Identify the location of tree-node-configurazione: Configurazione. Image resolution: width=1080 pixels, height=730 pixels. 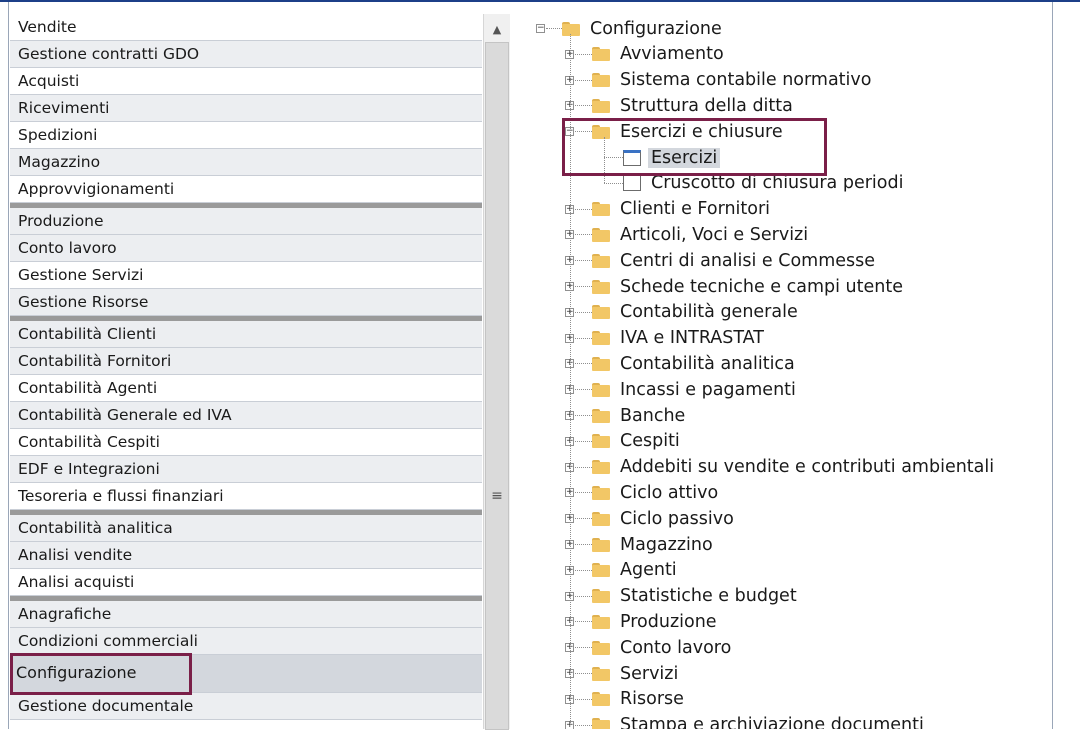
(642, 28).